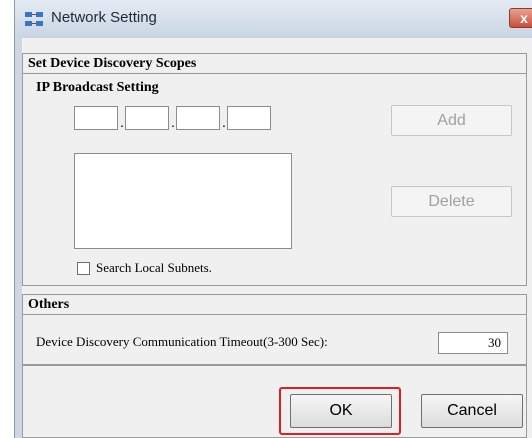 The height and width of the screenshot is (438, 532). Describe the element at coordinates (451, 120) in the screenshot. I see `add-button: Add` at that location.